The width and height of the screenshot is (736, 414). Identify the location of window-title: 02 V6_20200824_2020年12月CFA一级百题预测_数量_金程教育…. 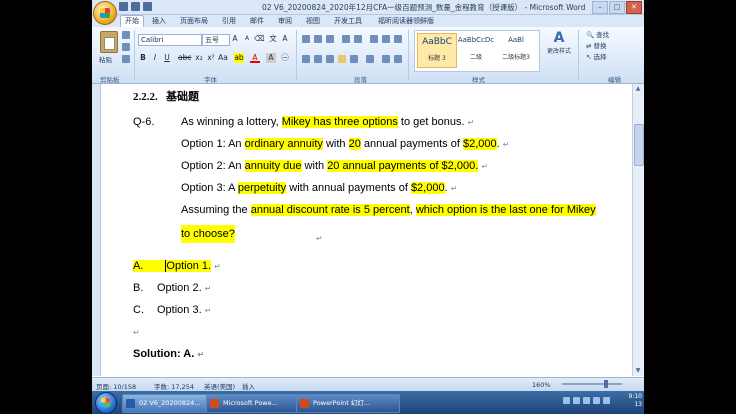
(424, 7).